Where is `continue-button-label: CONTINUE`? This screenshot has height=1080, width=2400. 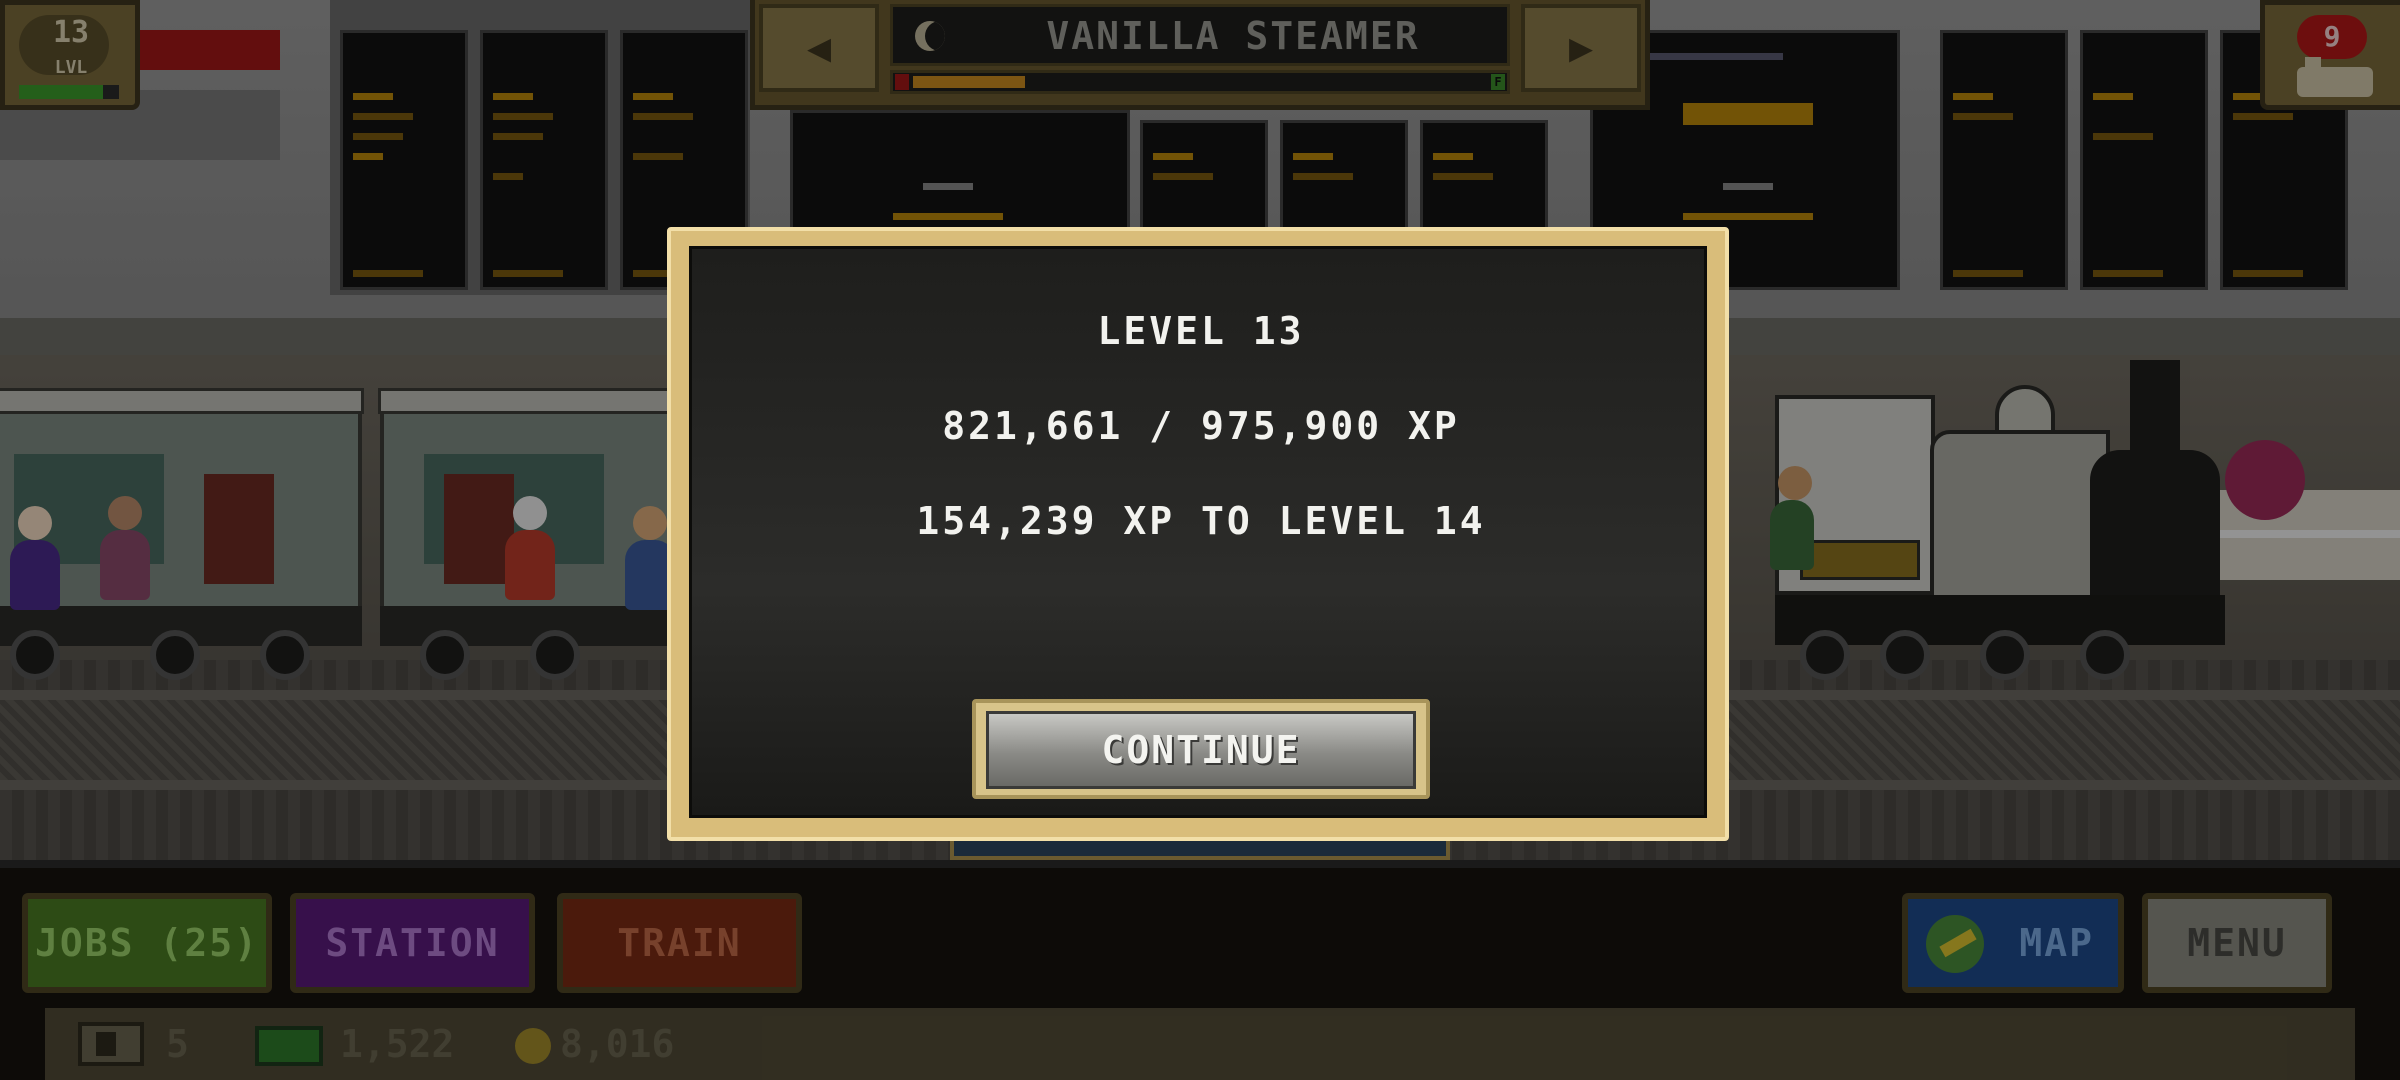 continue-button-label: CONTINUE is located at coordinates (1201, 750).